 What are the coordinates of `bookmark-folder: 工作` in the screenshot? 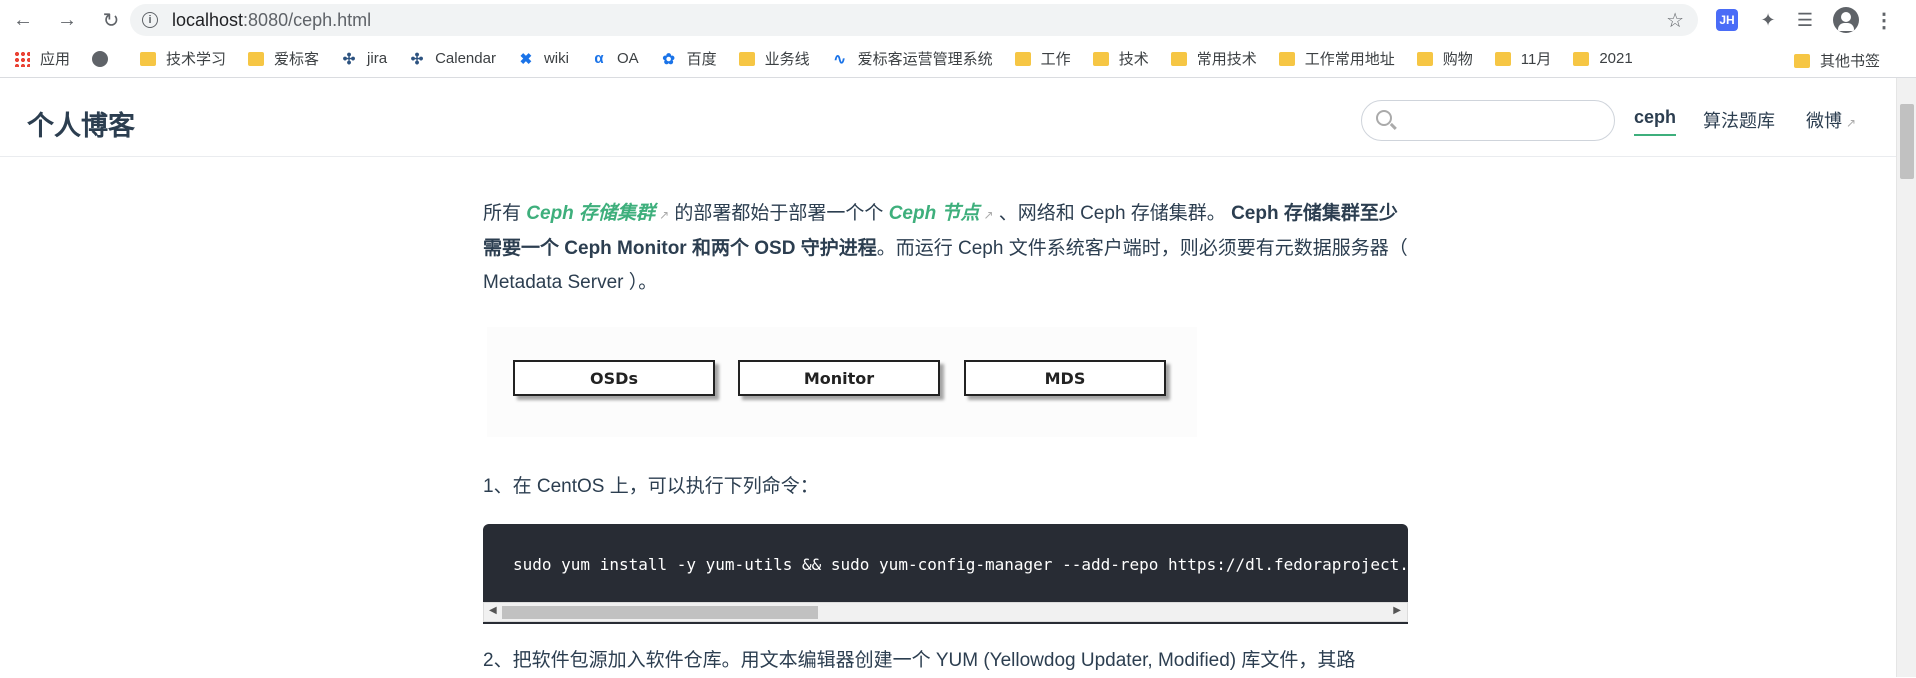 It's located at (1042, 58).